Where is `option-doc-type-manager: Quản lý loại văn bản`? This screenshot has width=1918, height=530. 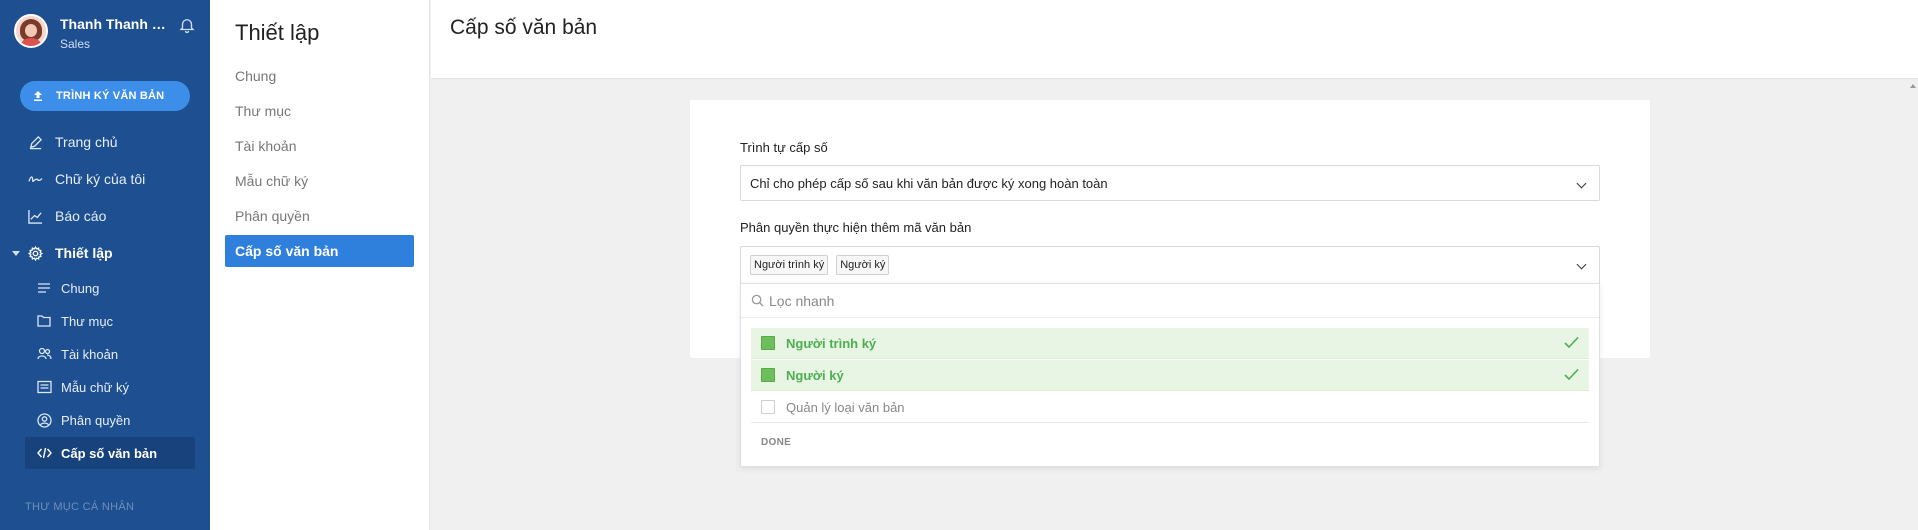 option-doc-type-manager: Quản lý loại văn bản is located at coordinates (1170, 407).